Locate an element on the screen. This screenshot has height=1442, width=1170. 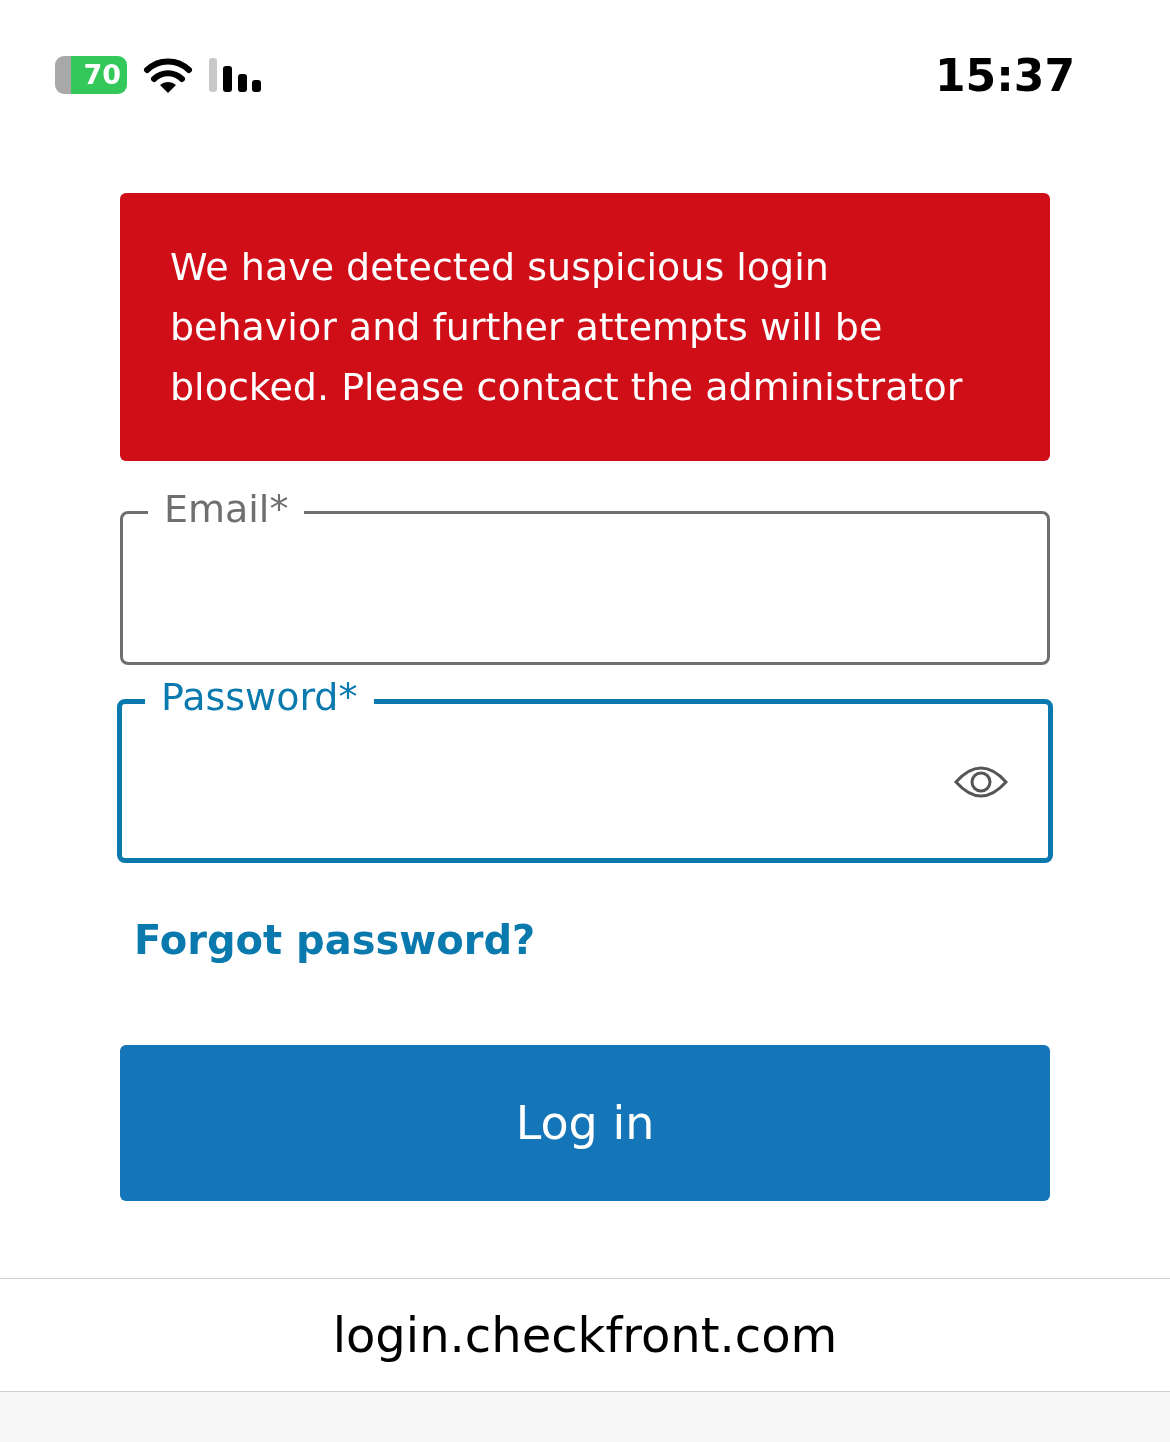
clock: 15:37 is located at coordinates (1004, 75).